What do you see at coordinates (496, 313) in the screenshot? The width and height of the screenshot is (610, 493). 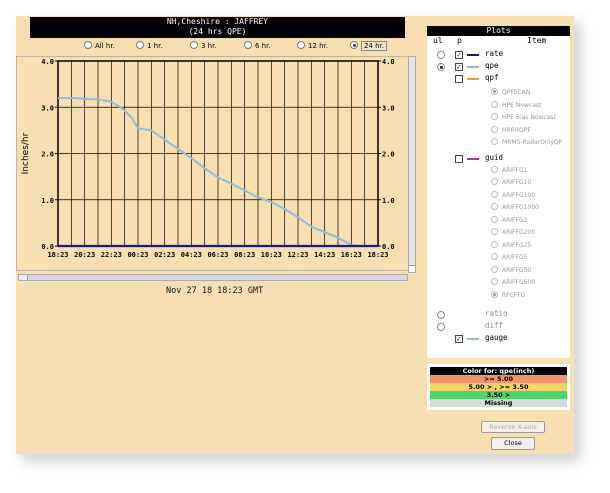 I see `plot-item-label: ratio` at bounding box center [496, 313].